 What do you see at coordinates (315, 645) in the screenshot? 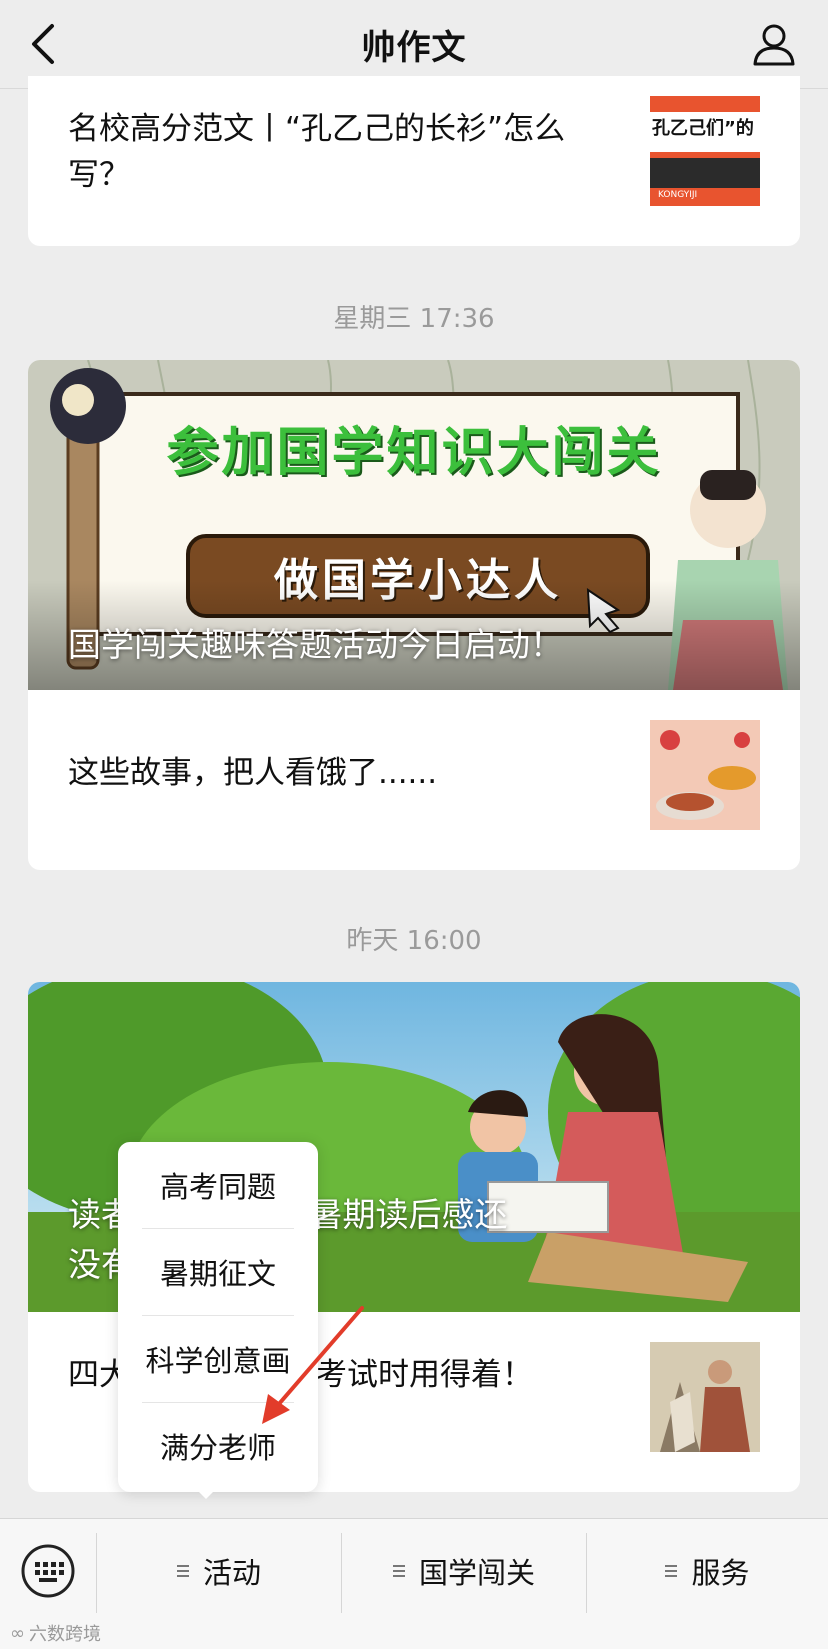
I see `banner-caption: 国学闯关趣味答题活动今日启动！` at bounding box center [315, 645].